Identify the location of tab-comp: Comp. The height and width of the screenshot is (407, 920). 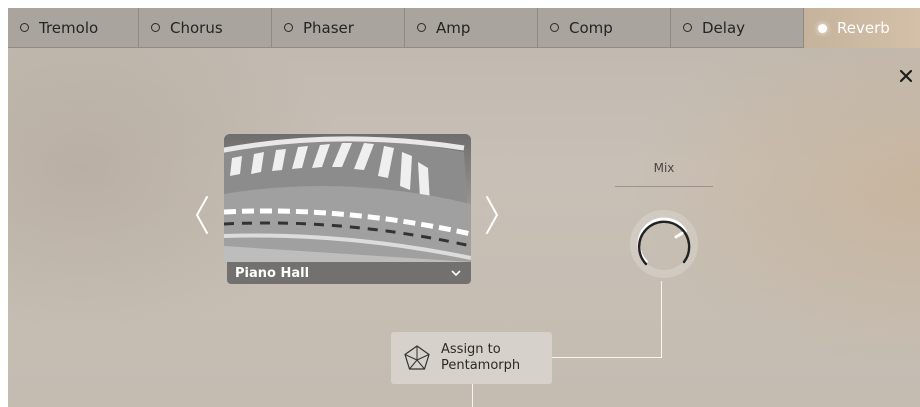
(604, 28).